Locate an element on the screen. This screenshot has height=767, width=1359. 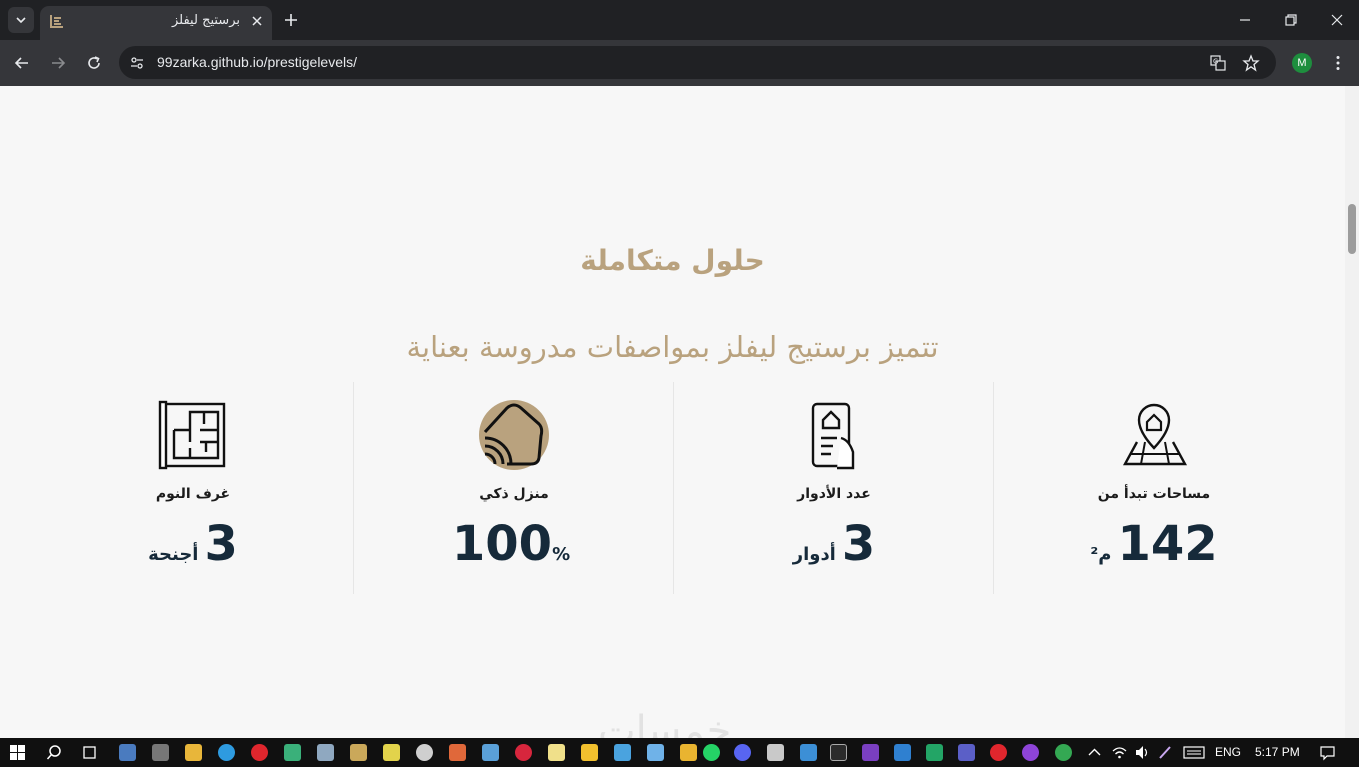
bookmark-star-icon is located at coordinates (1251, 63).